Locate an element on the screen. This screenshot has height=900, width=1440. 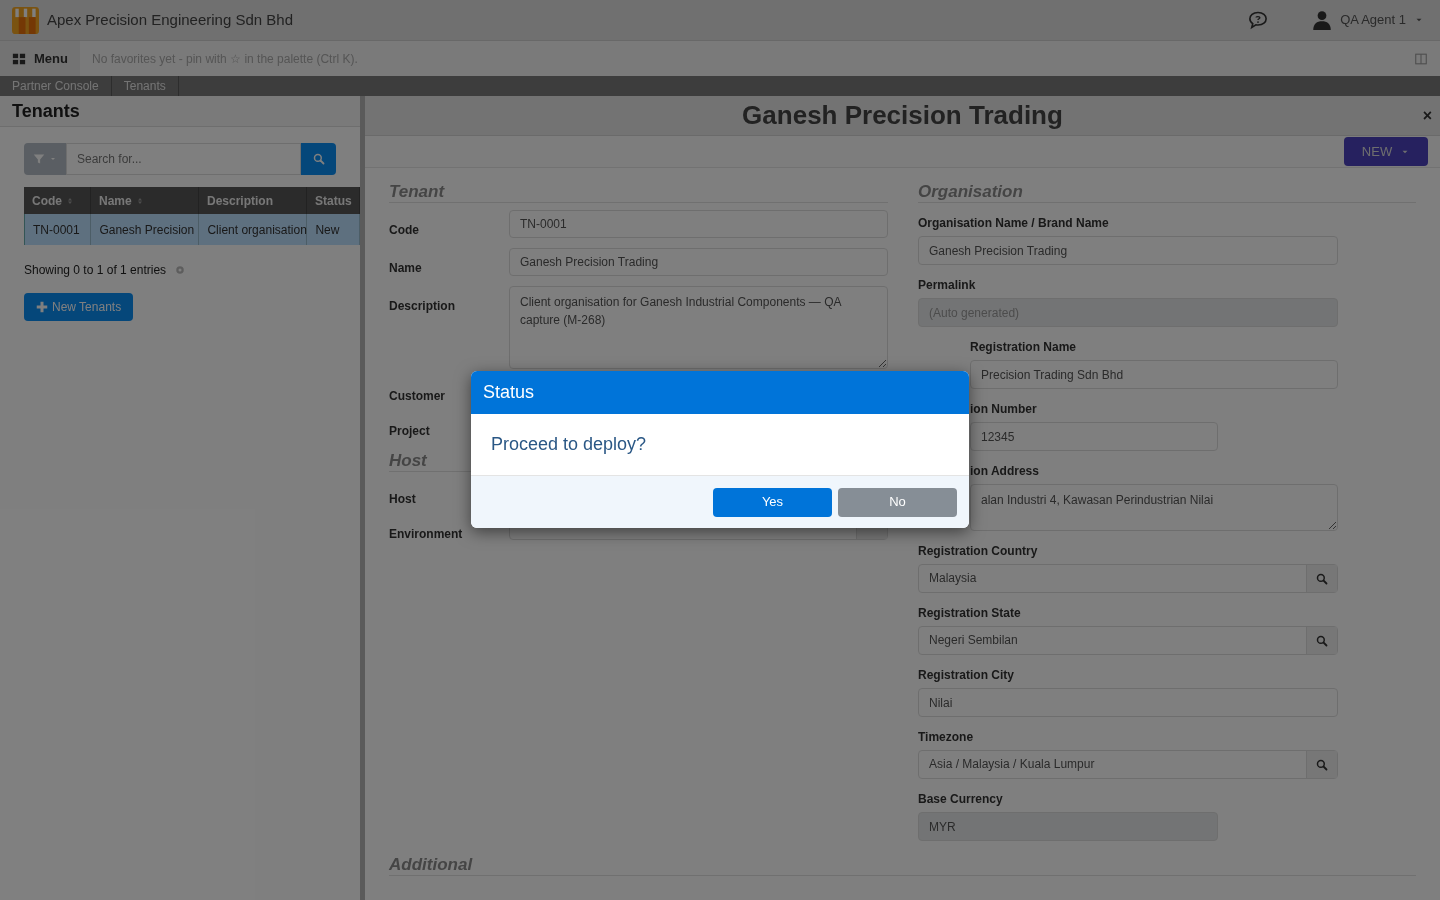
plus-icon is located at coordinates (42, 307).